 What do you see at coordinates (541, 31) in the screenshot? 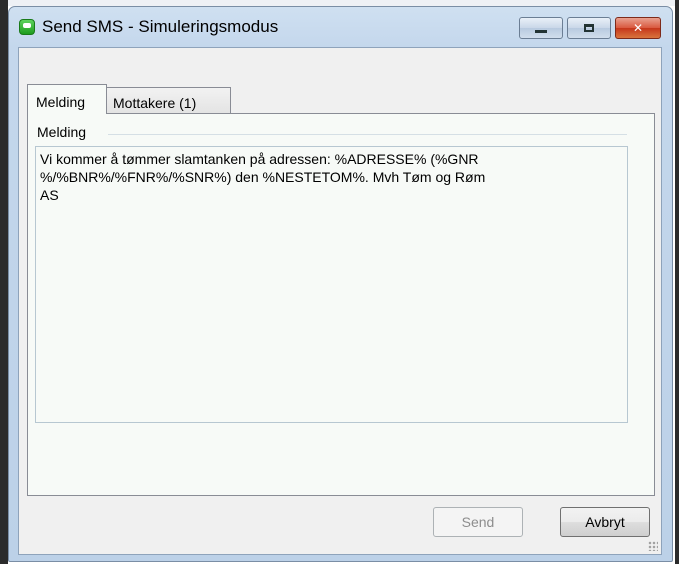
I see `minimize-icon` at bounding box center [541, 31].